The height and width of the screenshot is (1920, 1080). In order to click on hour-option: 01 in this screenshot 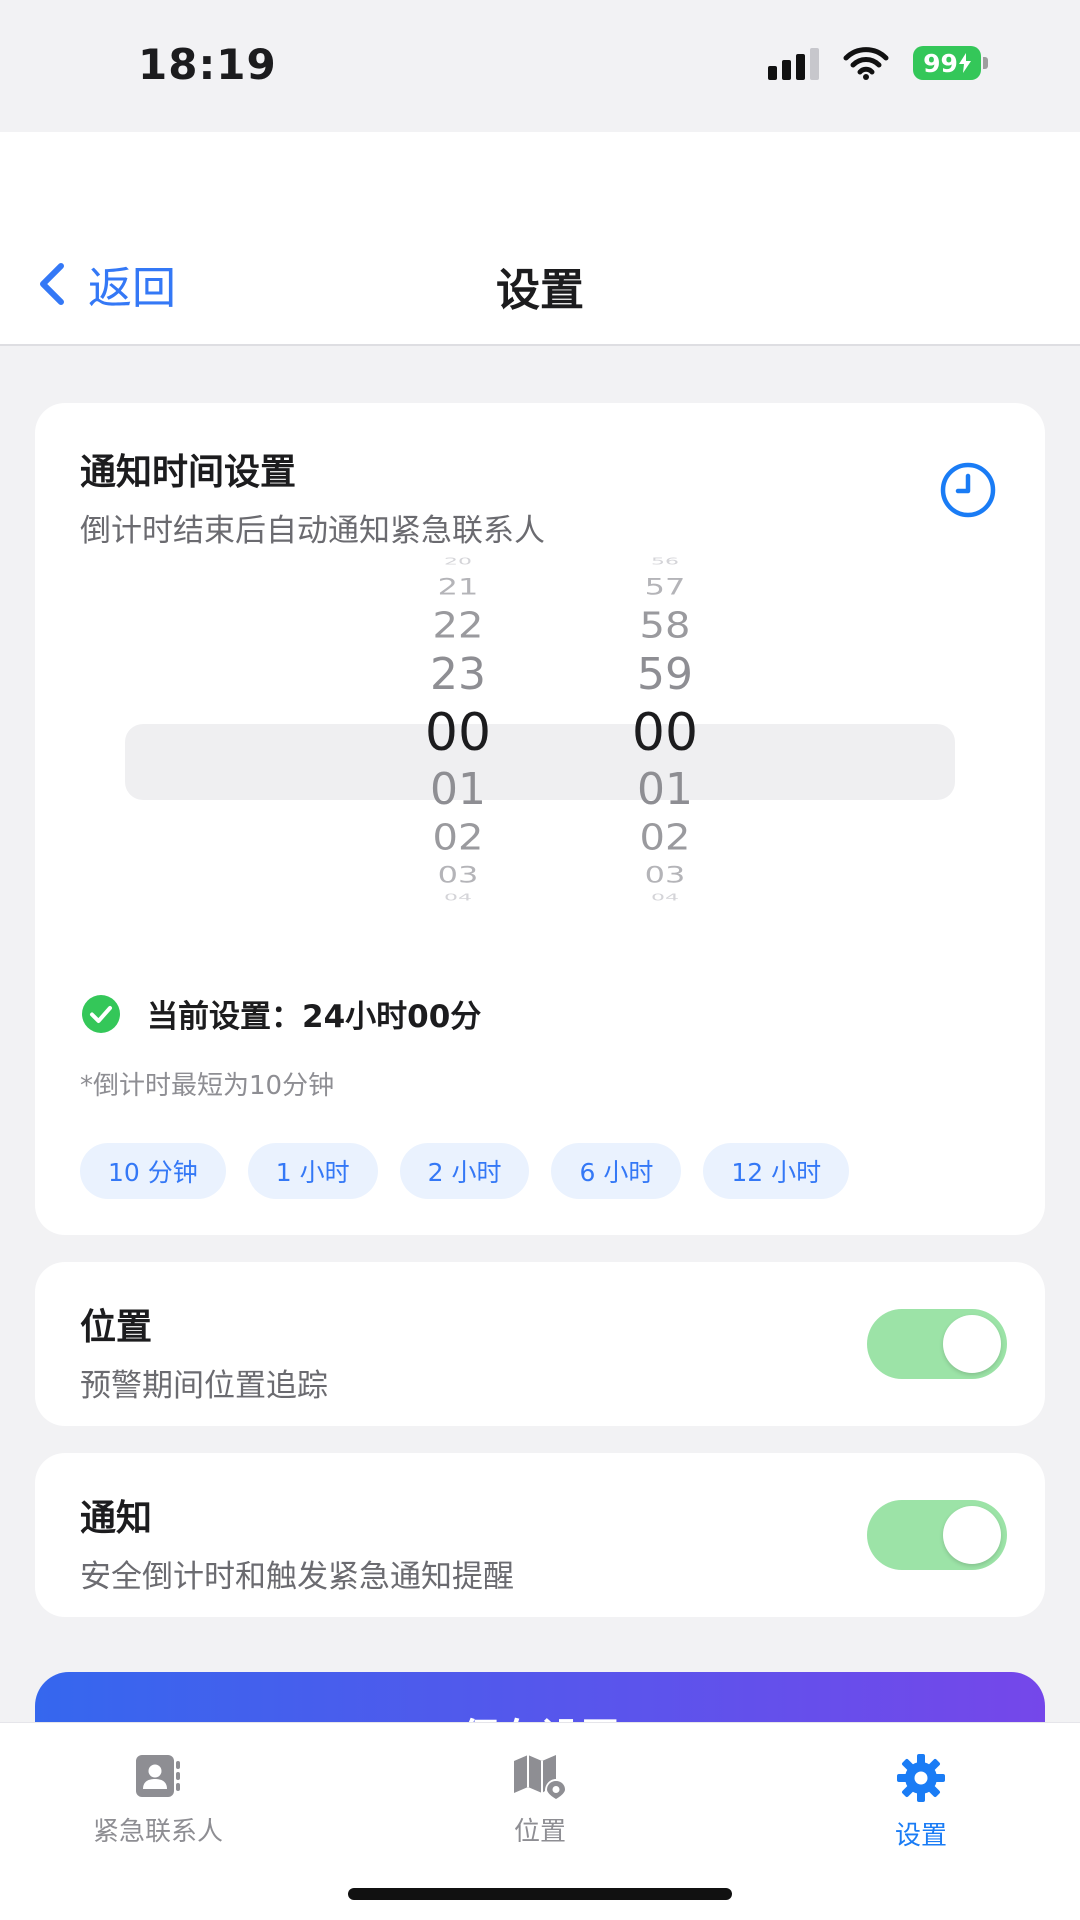, I will do `click(458, 790)`.